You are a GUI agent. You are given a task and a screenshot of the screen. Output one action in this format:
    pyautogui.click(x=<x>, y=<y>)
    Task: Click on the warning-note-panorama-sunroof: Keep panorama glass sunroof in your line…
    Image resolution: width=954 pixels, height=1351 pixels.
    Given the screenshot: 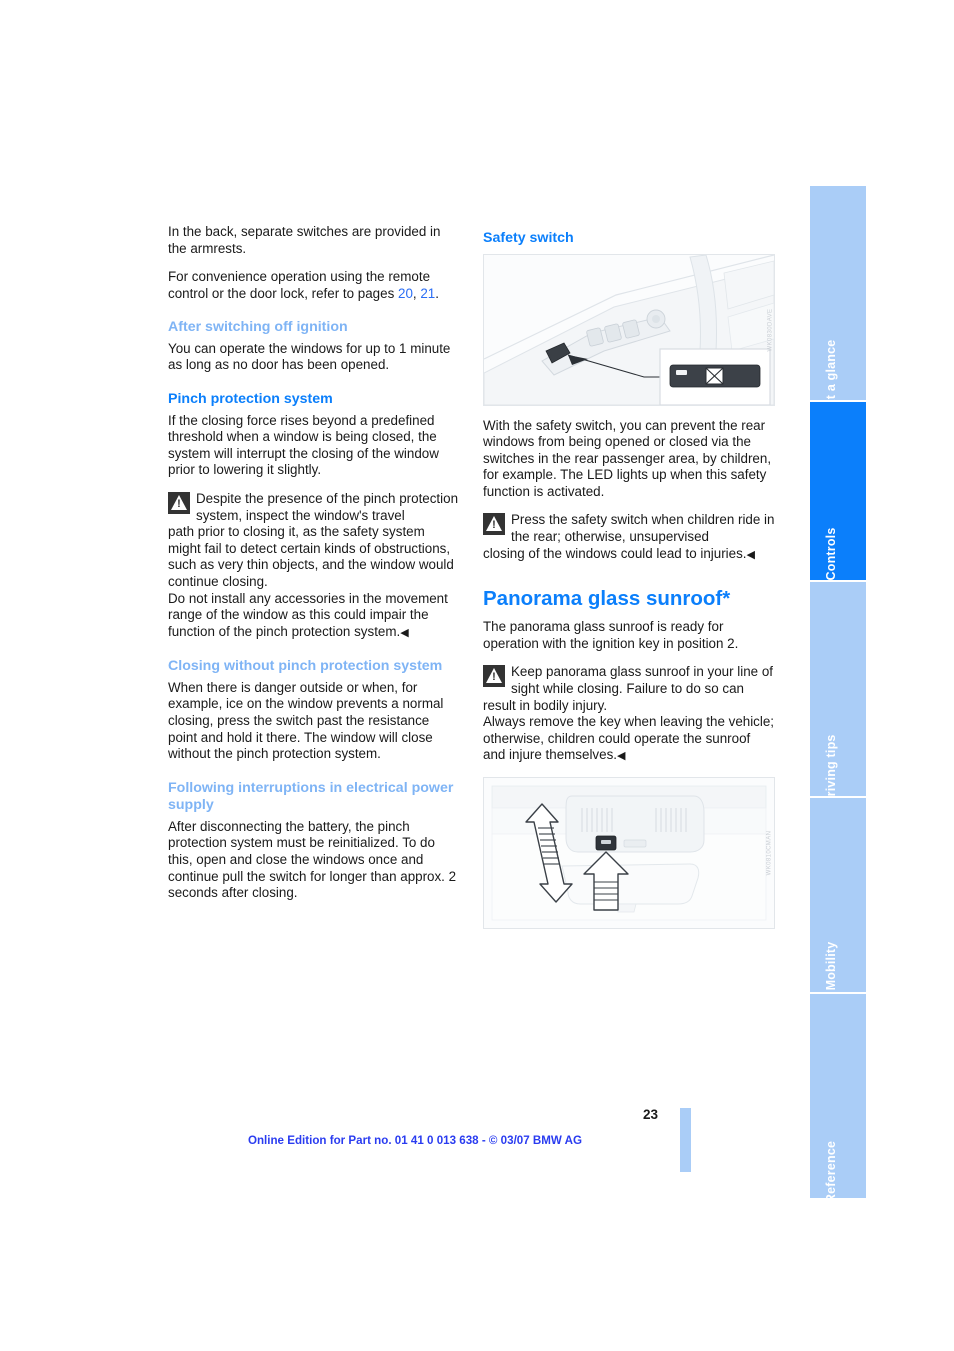 What is the action you would take?
    pyautogui.click(x=629, y=714)
    